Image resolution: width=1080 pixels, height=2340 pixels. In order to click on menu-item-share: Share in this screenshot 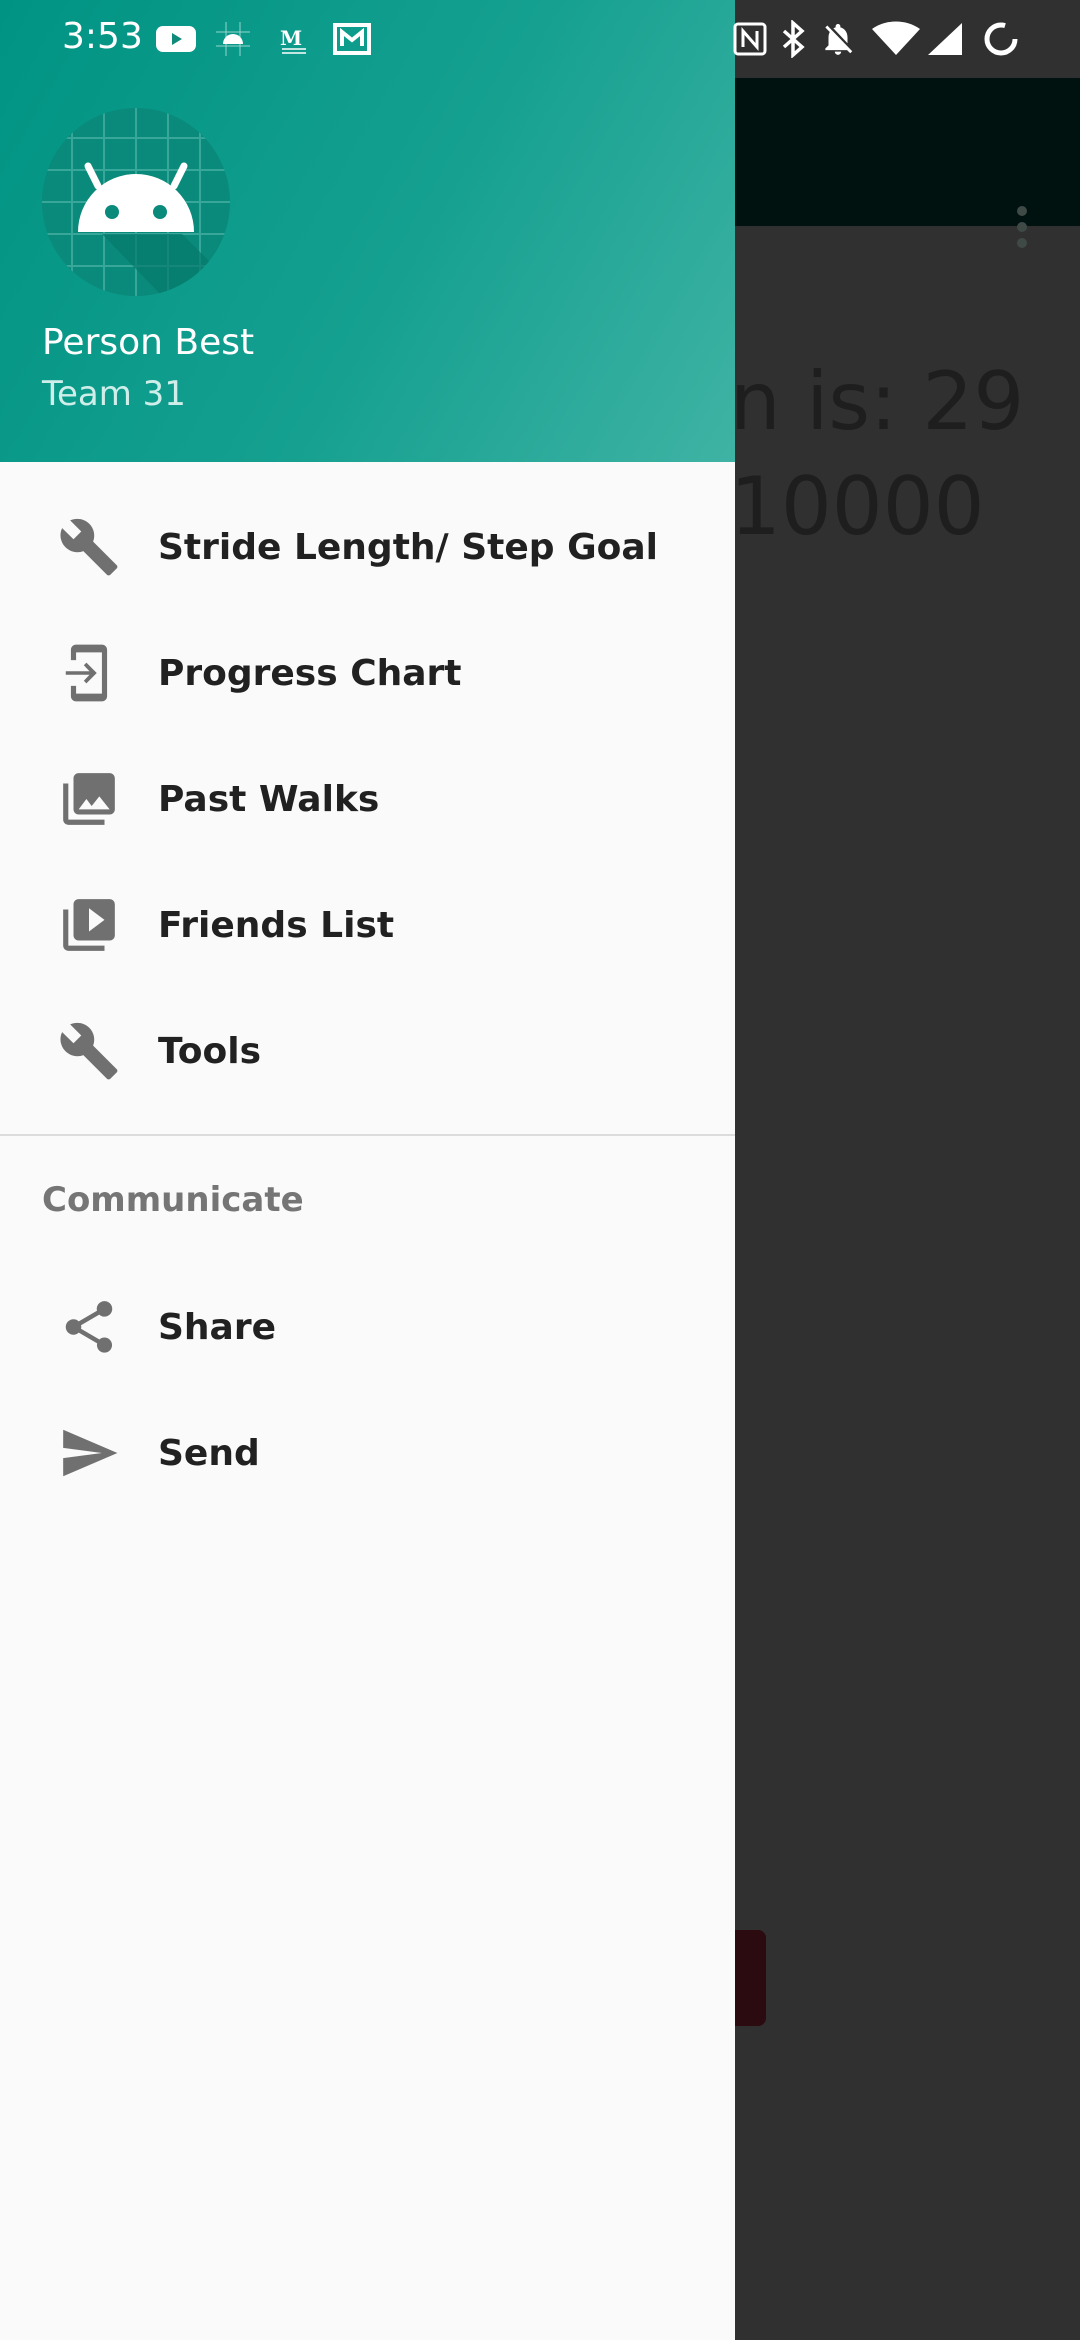, I will do `click(367, 1327)`.